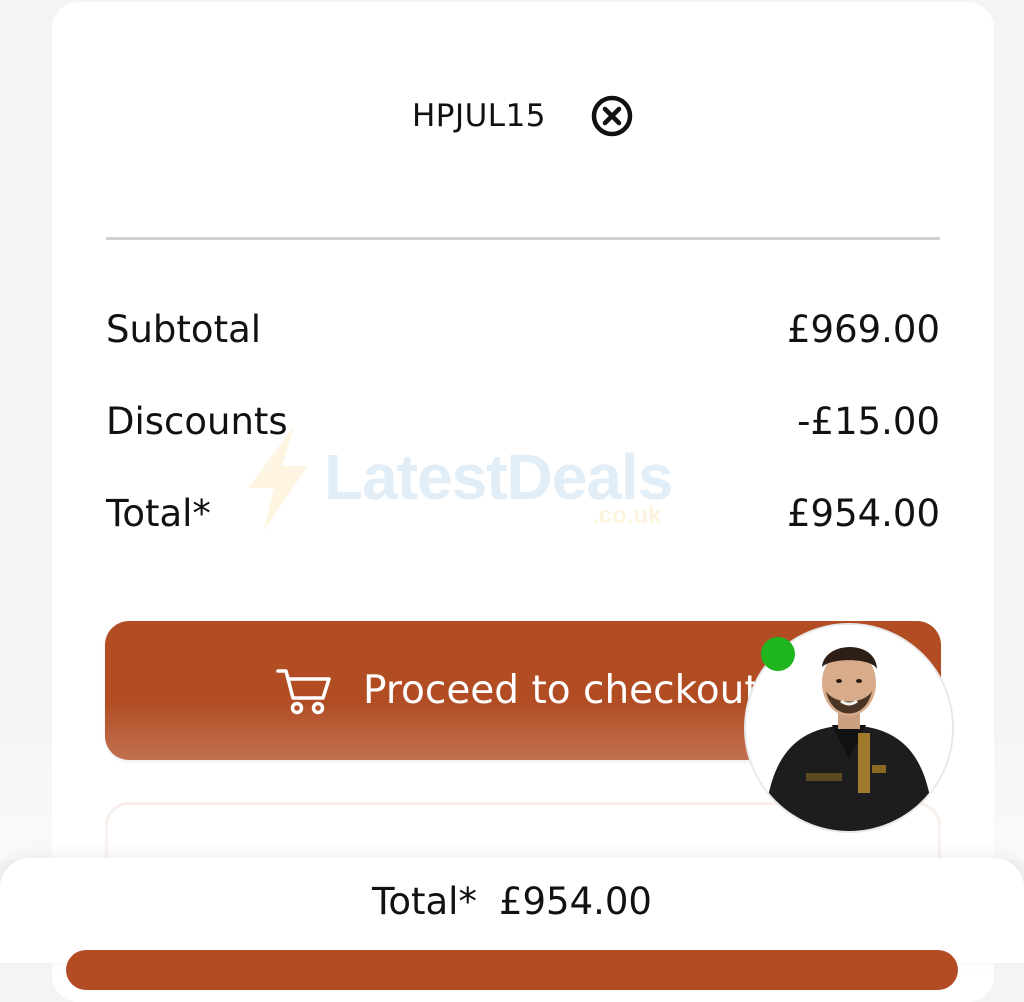 The width and height of the screenshot is (1024, 1002). Describe the element at coordinates (523, 421) in the screenshot. I see `discounts-row: Discounts -£15.00` at that location.